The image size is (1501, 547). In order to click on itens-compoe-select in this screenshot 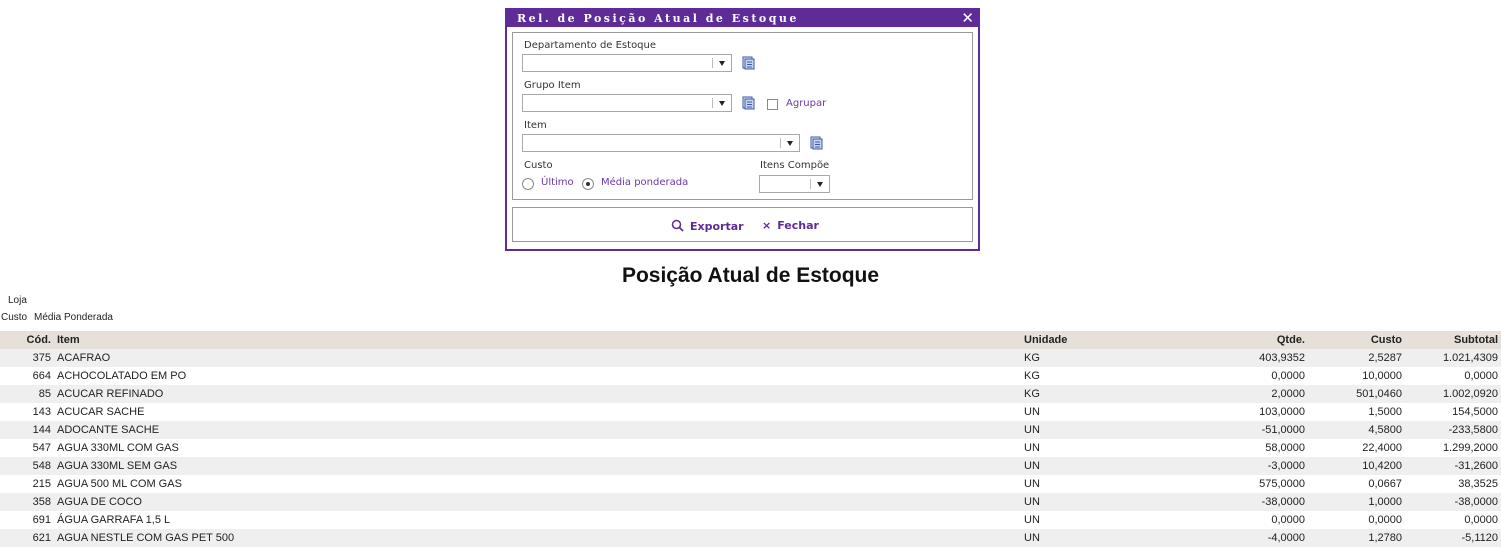, I will do `click(794, 184)`.